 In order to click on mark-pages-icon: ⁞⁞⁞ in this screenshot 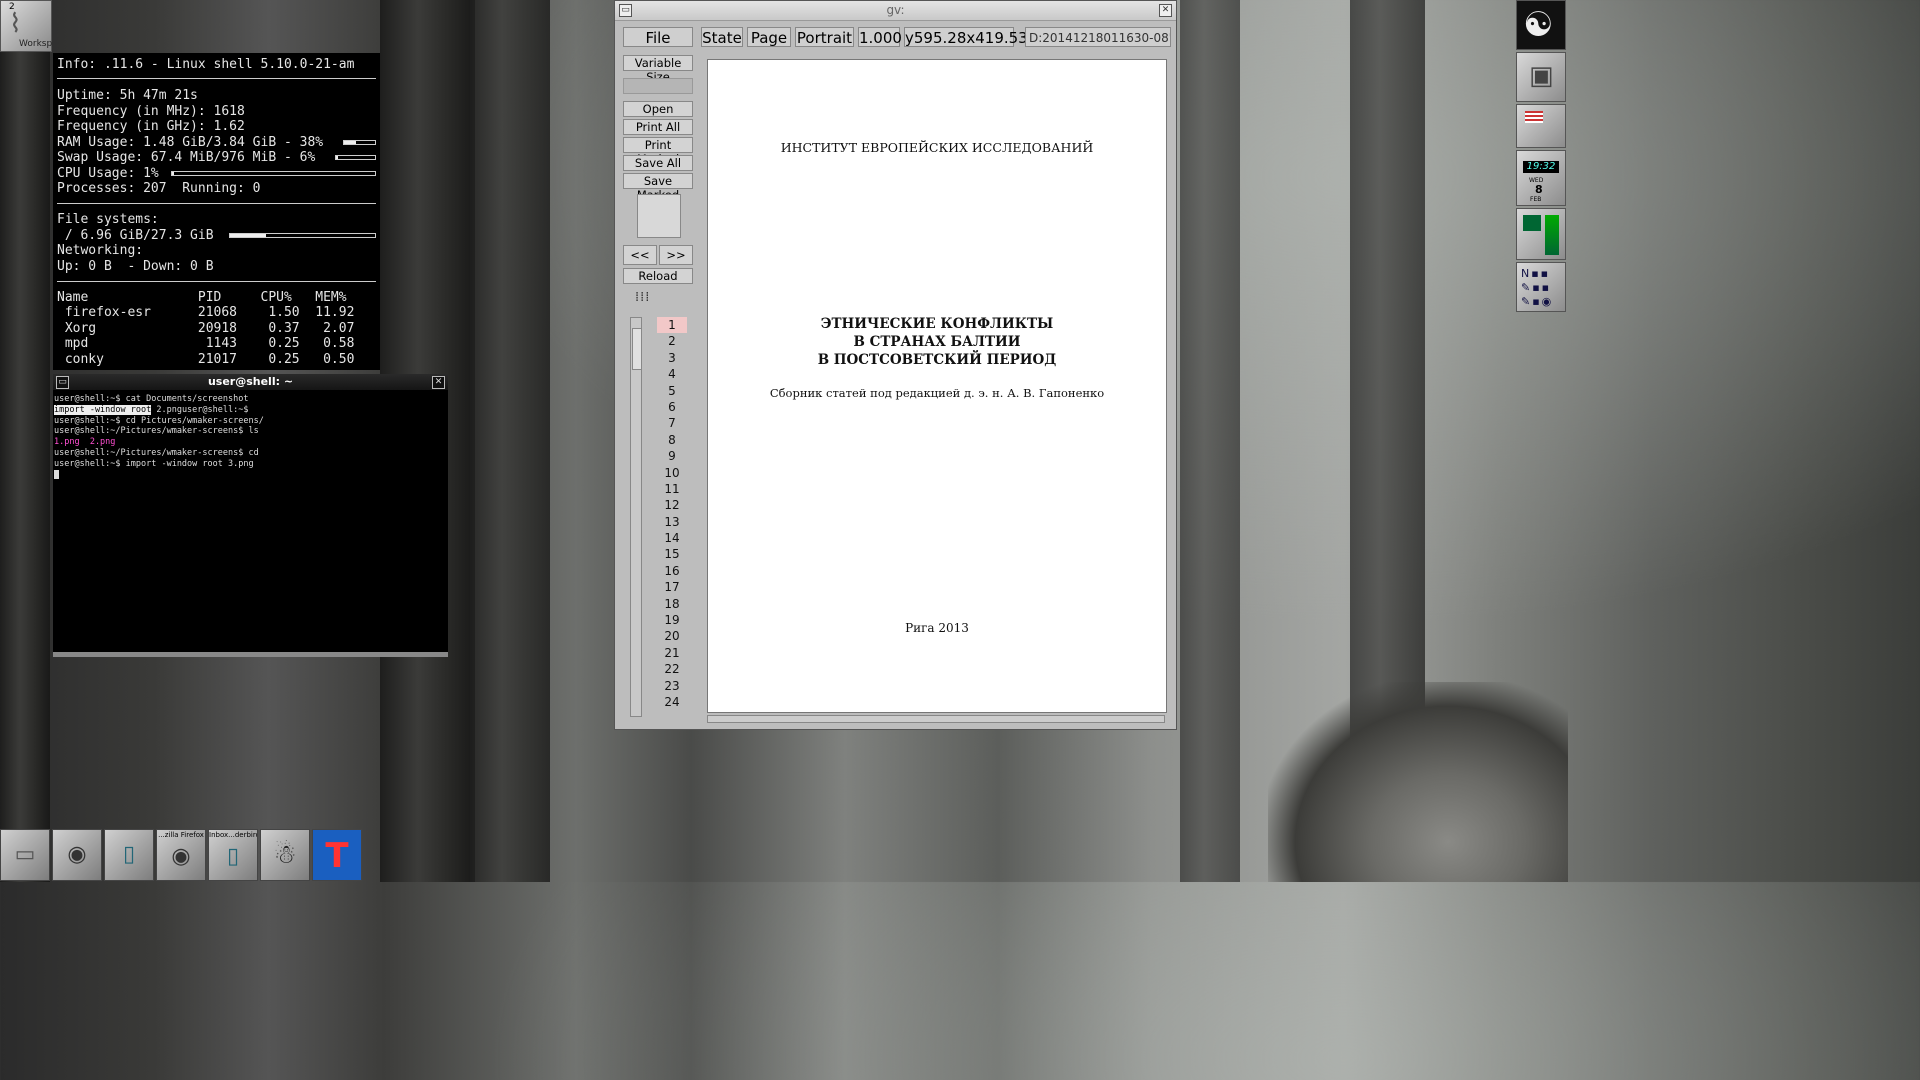, I will do `click(658, 300)`.